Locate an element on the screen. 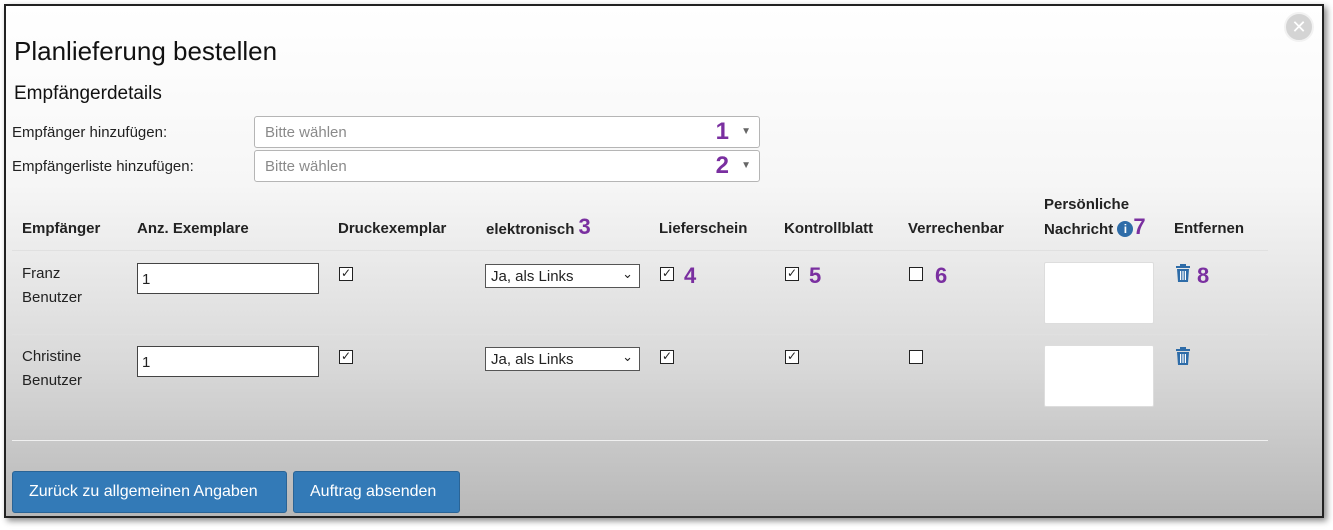 The height and width of the screenshot is (530, 1333). header-recipient: Empfänger is located at coordinates (61, 228).